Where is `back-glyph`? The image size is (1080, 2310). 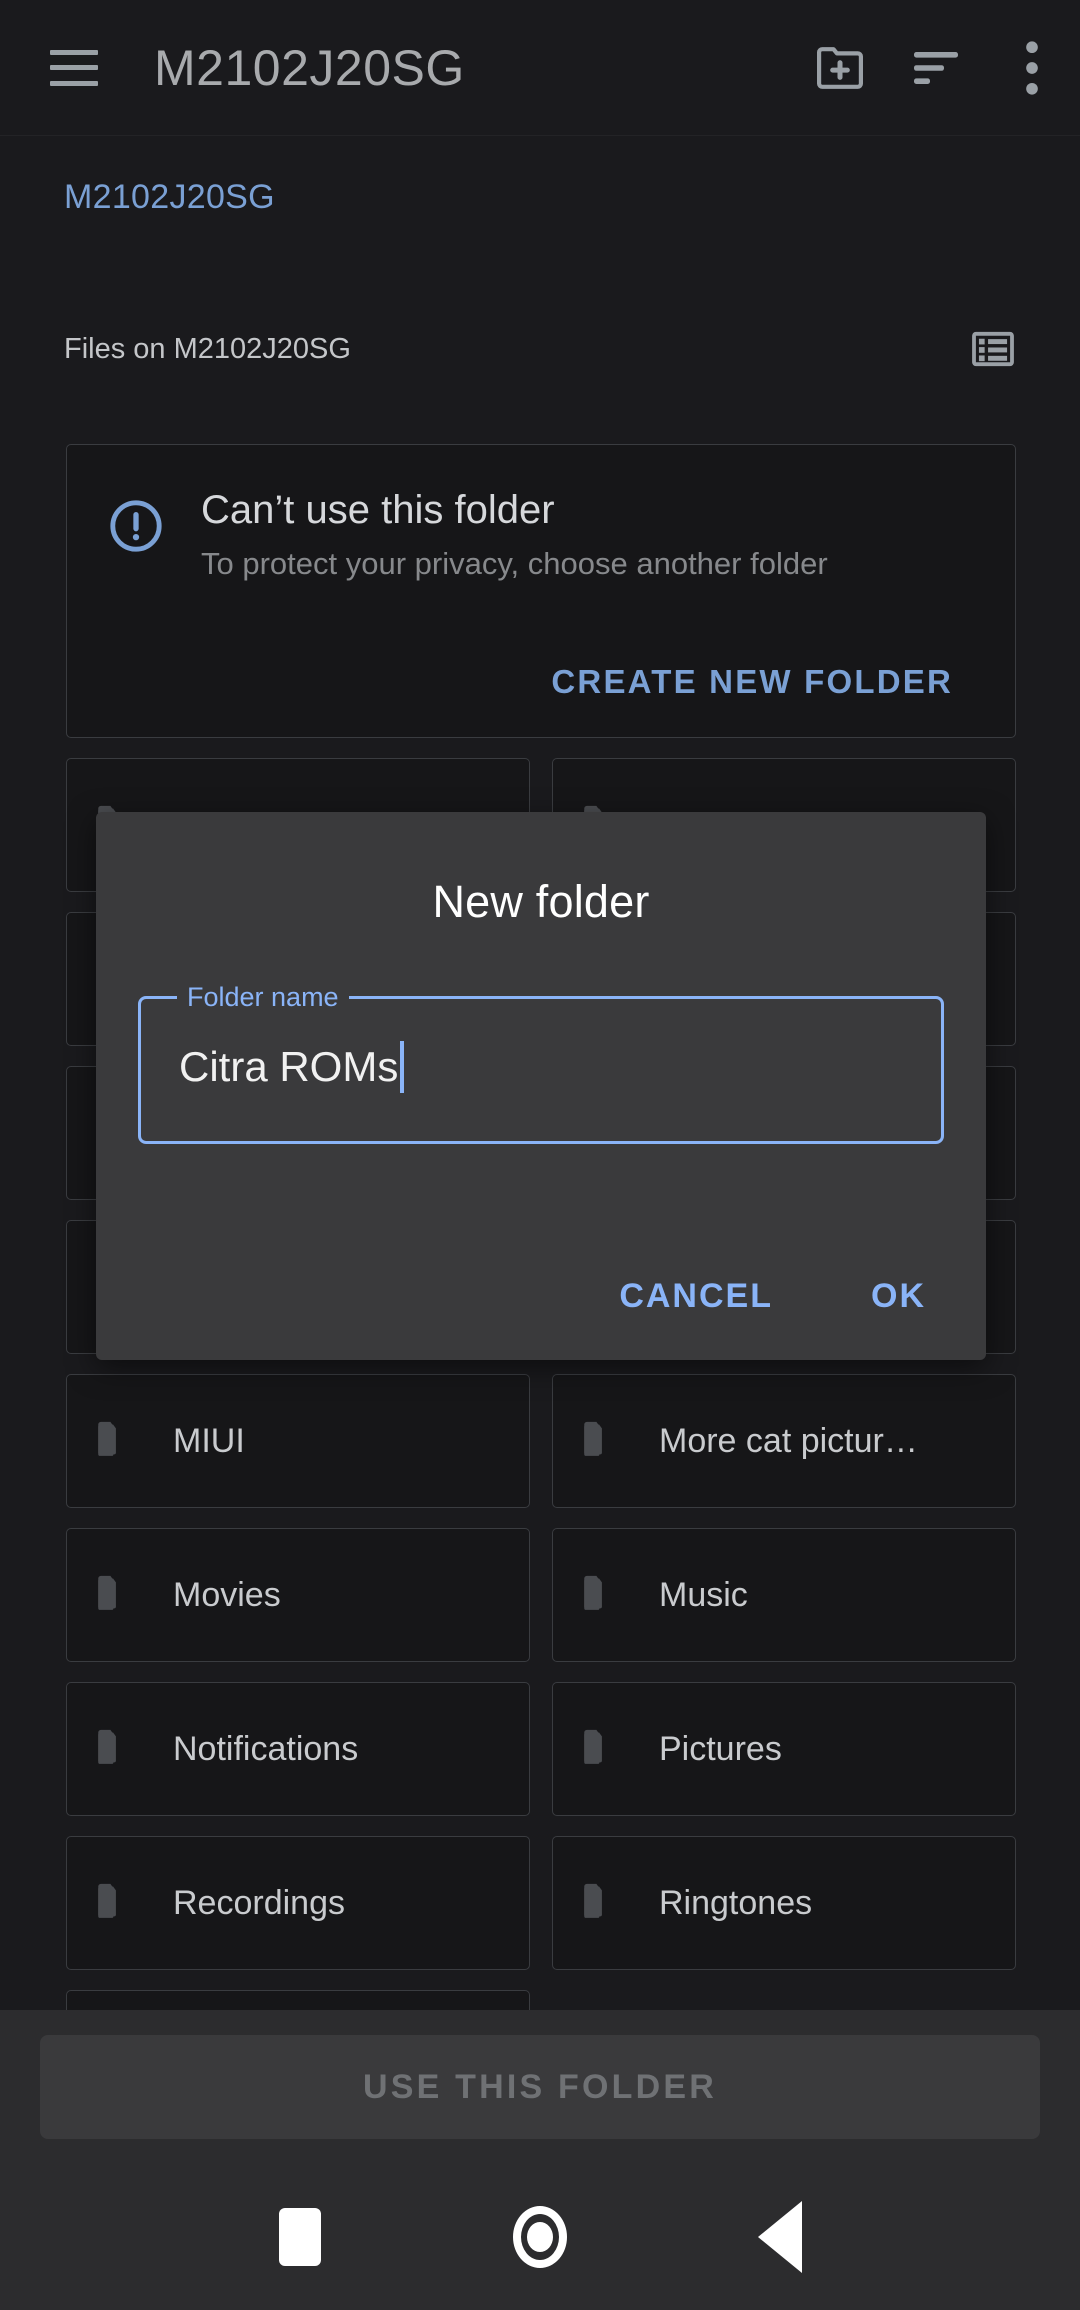
back-glyph is located at coordinates (780, 2237).